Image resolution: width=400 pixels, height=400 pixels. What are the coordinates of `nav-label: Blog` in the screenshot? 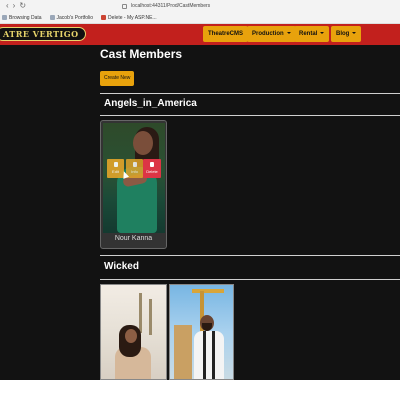 It's located at (343, 34).